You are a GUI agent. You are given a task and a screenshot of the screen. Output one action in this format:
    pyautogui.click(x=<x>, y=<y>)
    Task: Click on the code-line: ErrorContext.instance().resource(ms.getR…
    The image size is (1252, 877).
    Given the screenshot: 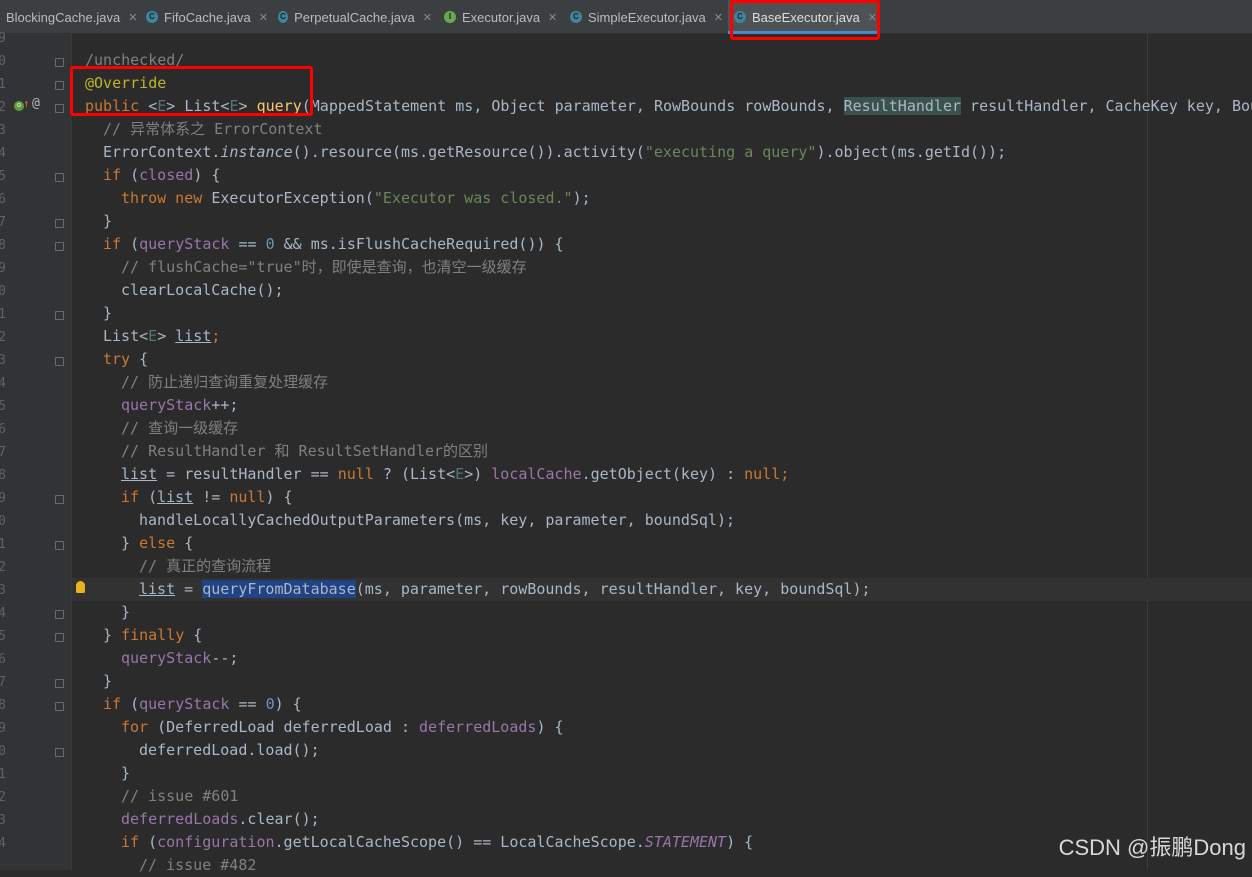 What is the action you would take?
    pyautogui.click(x=554, y=152)
    